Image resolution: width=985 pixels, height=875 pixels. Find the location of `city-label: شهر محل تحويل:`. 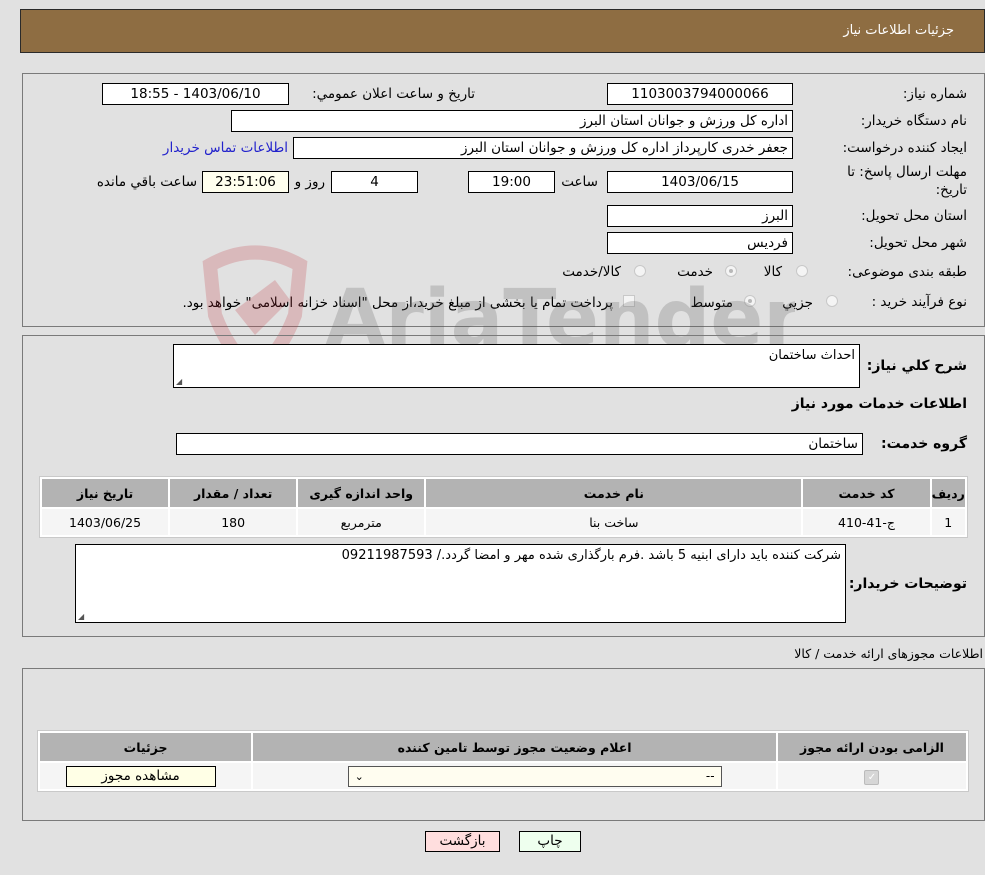

city-label: شهر محل تحويل: is located at coordinates (918, 243).